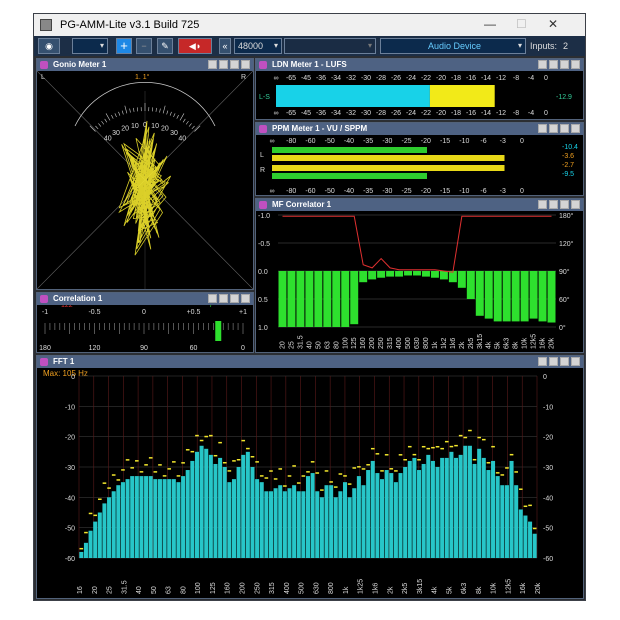  Describe the element at coordinates (142, 77) in the screenshot. I see `gonio-top-value: 1. 1°` at that location.